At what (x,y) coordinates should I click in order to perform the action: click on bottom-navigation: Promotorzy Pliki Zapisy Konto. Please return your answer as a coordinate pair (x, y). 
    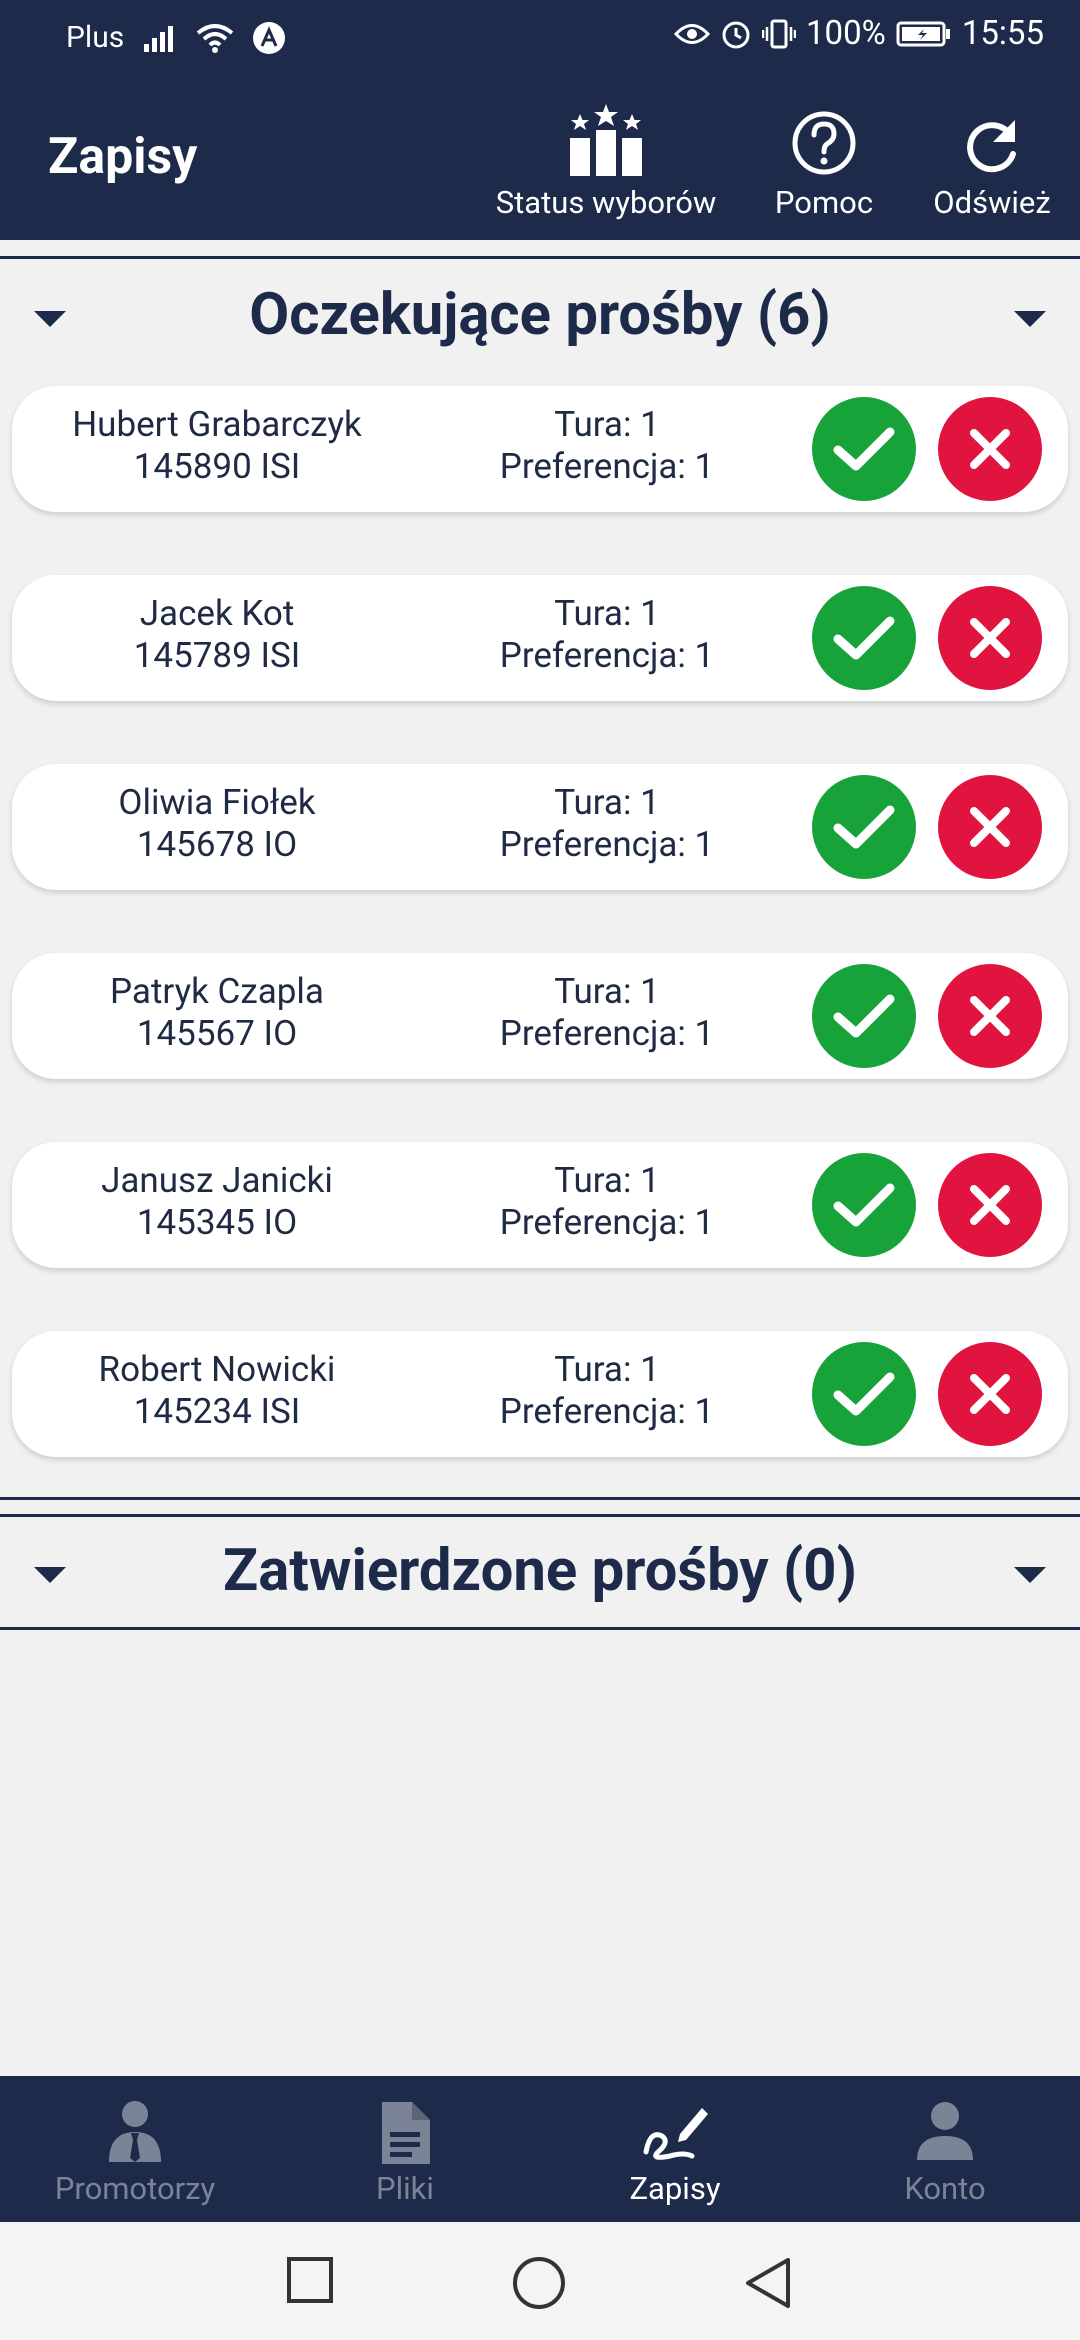
    Looking at the image, I should click on (540, 2149).